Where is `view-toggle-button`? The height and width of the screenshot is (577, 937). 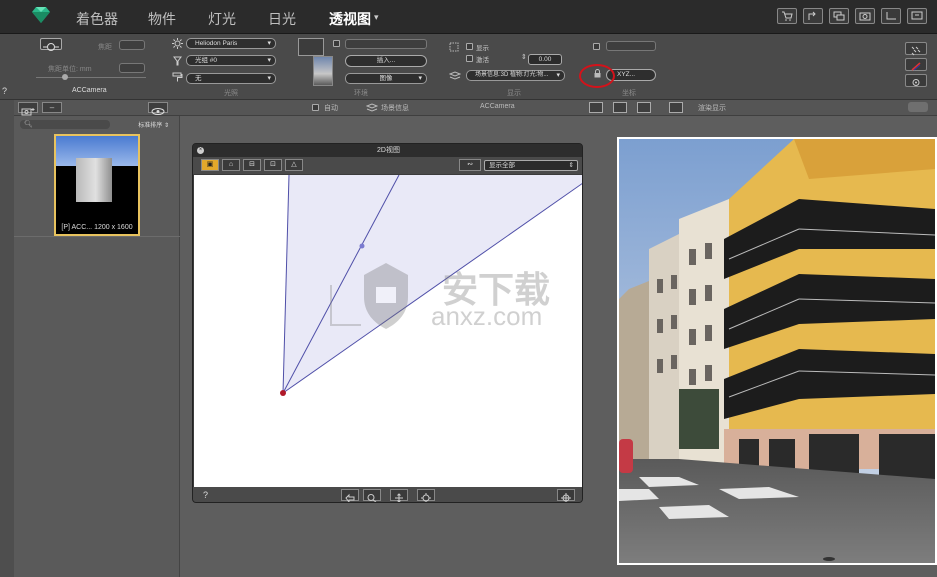 view-toggle-button is located at coordinates (51, 44).